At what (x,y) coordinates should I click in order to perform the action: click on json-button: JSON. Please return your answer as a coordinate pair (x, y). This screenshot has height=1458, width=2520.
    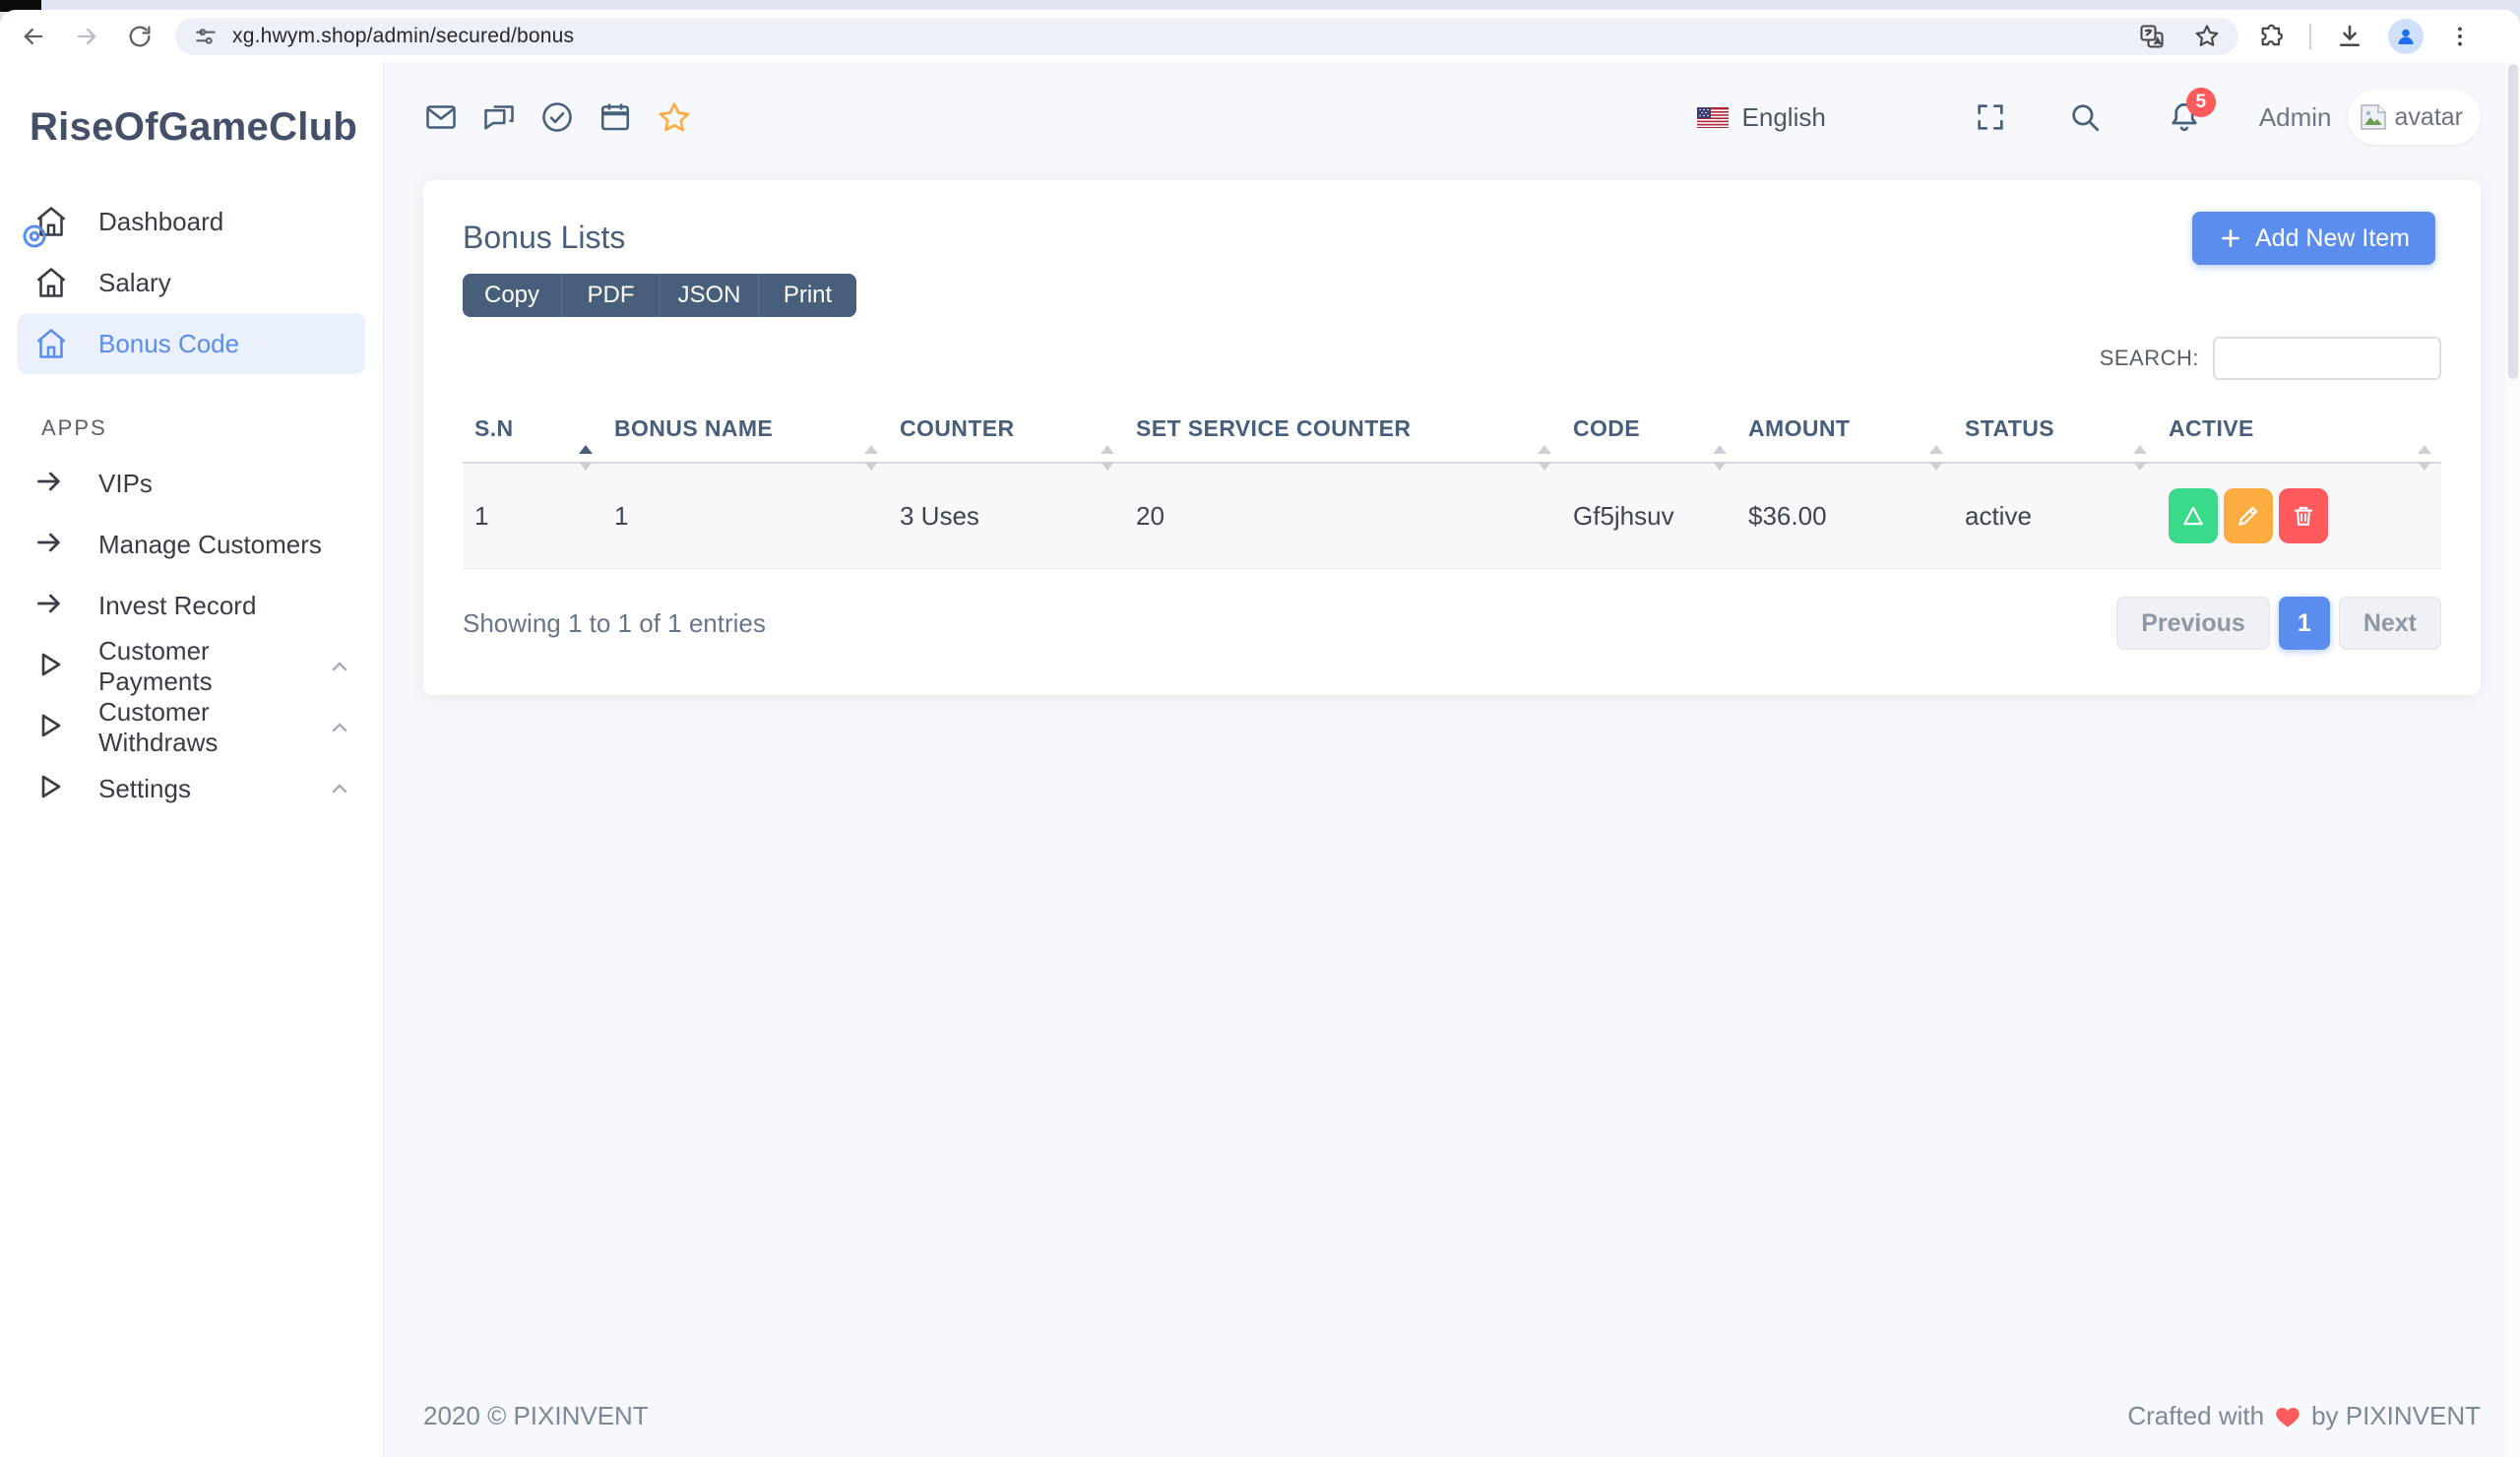
    Looking at the image, I should click on (709, 295).